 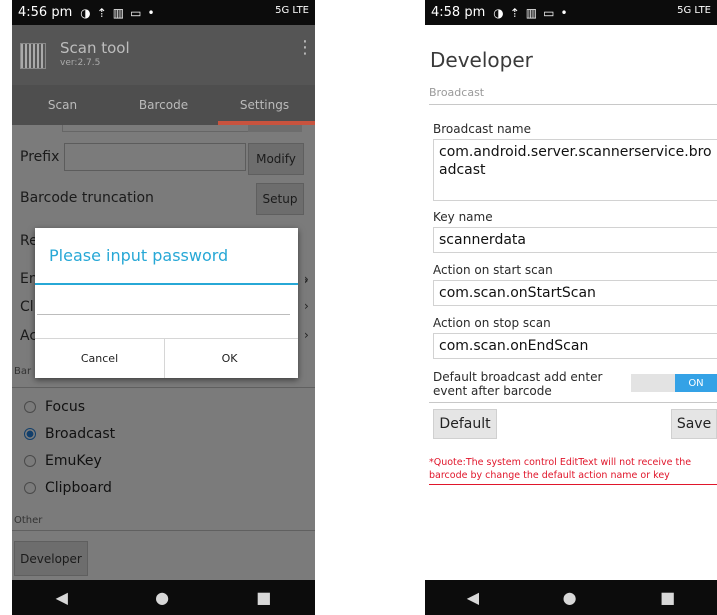 I want to click on stop-scan-action-input: com.scan.onEndScan, so click(x=575, y=346).